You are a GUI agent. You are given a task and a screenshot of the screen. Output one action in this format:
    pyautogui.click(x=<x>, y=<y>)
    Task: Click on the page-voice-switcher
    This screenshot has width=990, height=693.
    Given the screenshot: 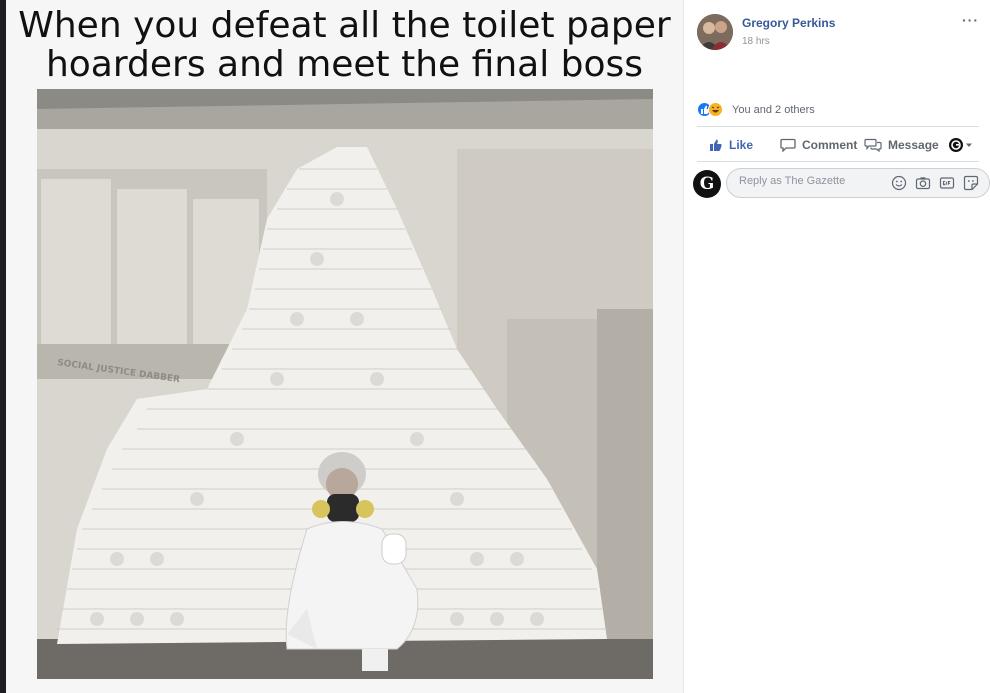 What is the action you would take?
    pyautogui.click(x=964, y=145)
    